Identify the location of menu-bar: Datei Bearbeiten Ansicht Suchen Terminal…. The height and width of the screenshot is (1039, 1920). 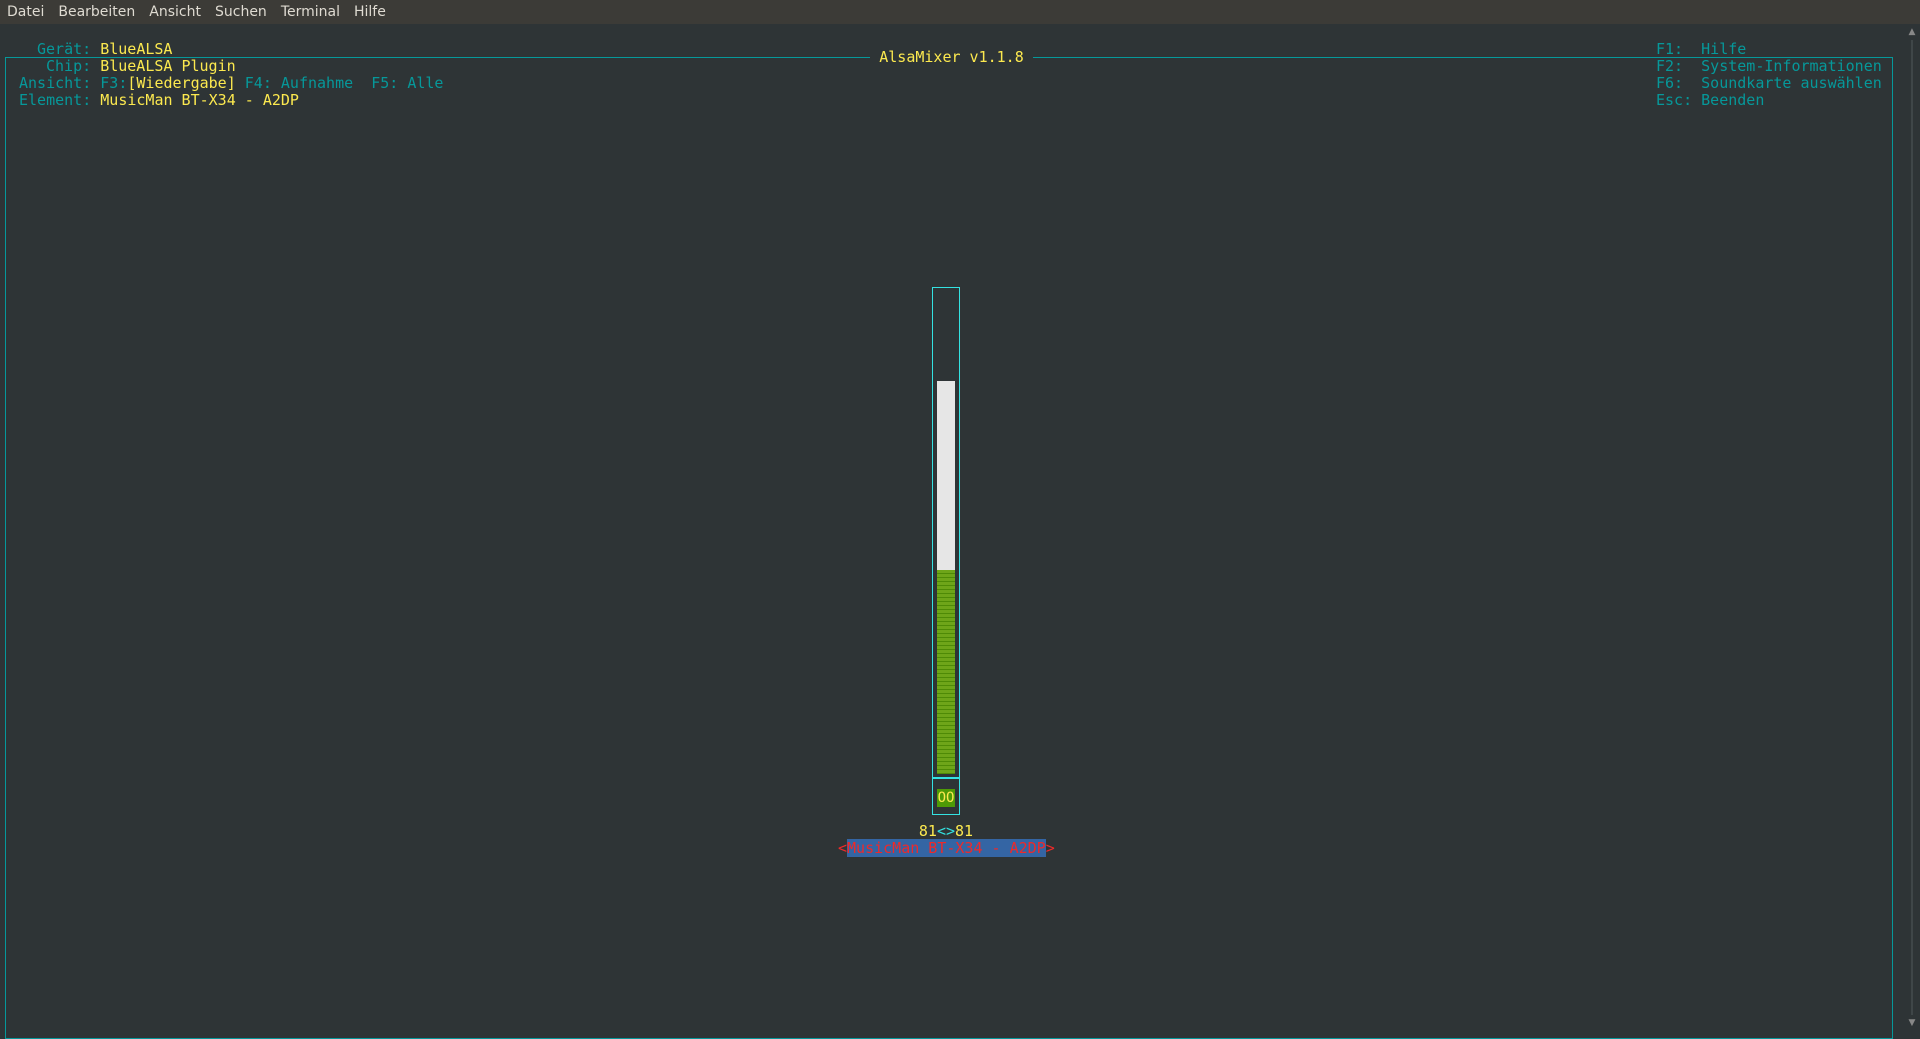
(960, 12).